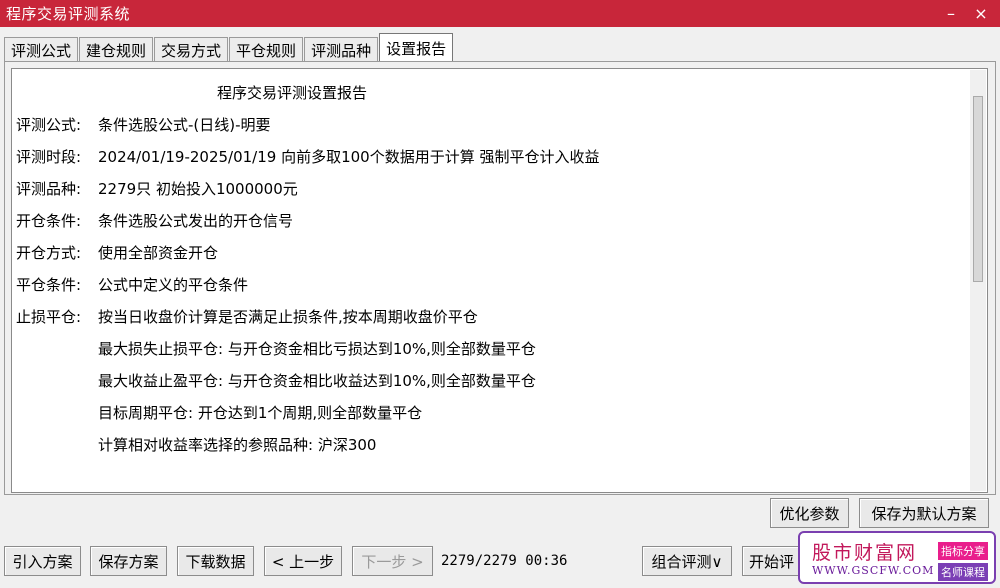 Image resolution: width=1000 pixels, height=588 pixels. What do you see at coordinates (963, 572) in the screenshot?
I see `watermark-tag: 名师课程` at bounding box center [963, 572].